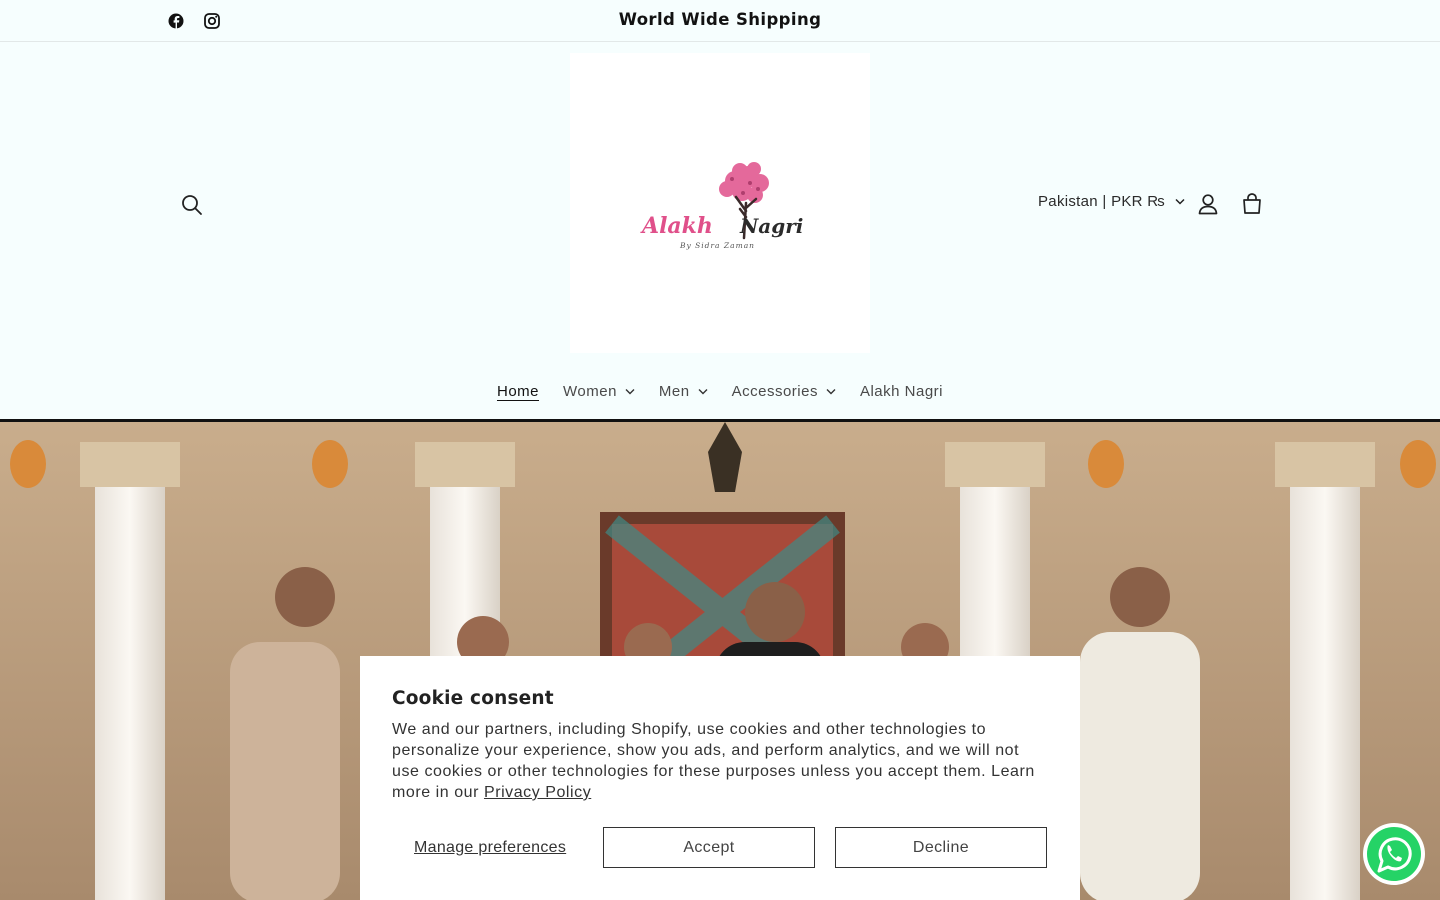 Image resolution: width=1440 pixels, height=900 pixels. I want to click on announcement-bar: World Wide Shipping, so click(720, 21).